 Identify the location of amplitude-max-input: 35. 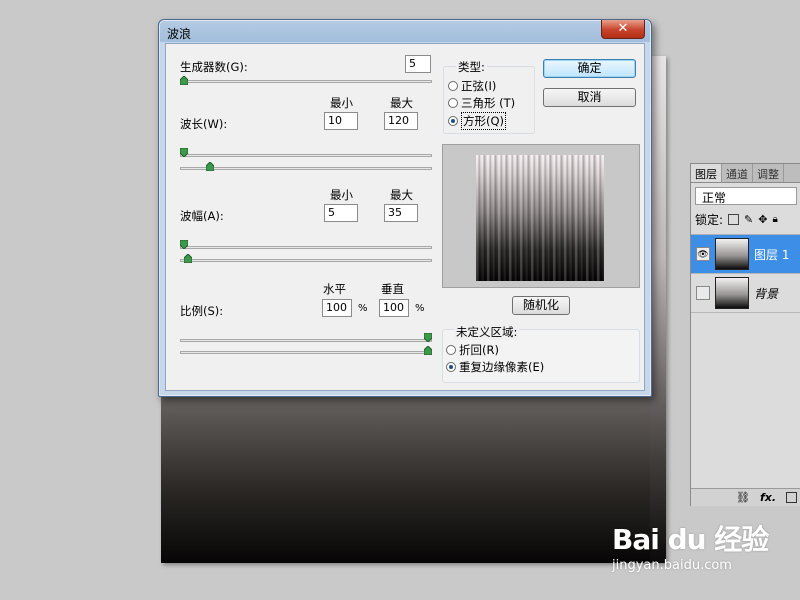
(401, 213).